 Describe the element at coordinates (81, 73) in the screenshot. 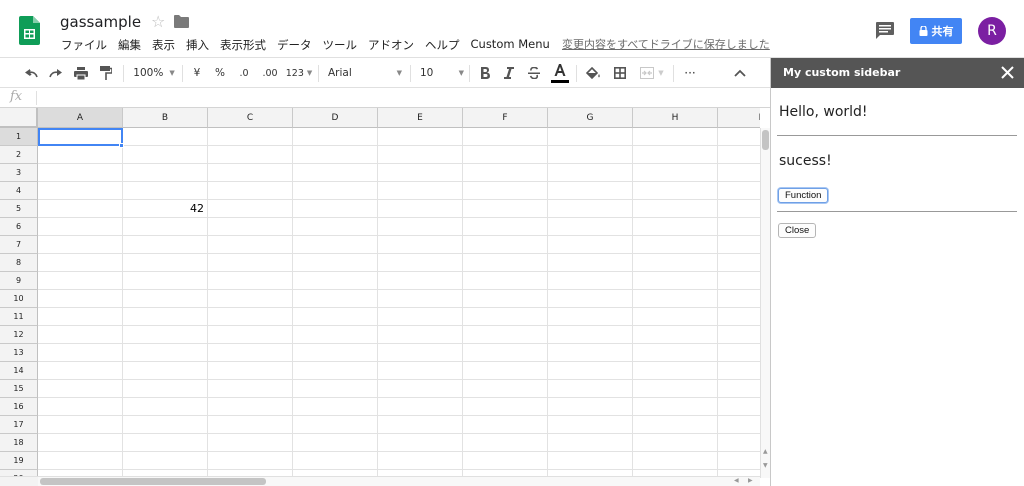

I see `print-icon` at that location.